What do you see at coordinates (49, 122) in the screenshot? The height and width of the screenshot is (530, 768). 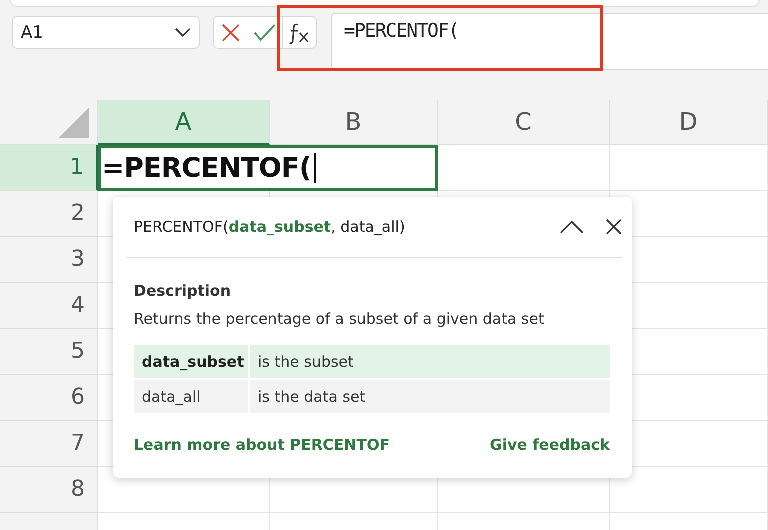 I see `select-all-corner` at bounding box center [49, 122].